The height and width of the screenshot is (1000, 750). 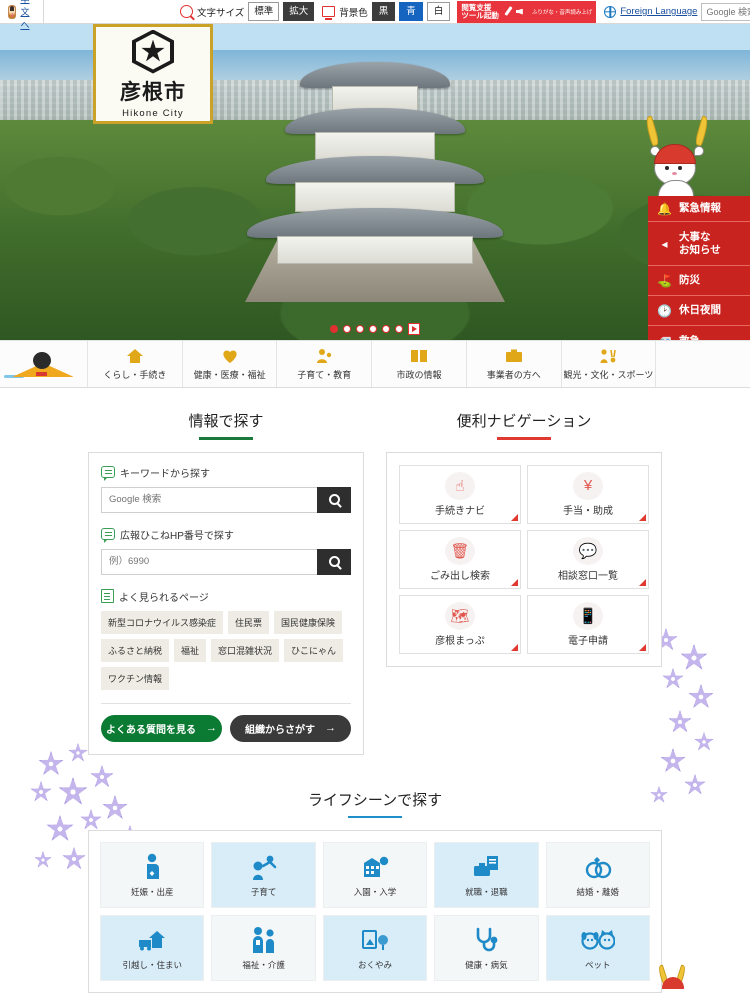 I want to click on gnav-spacer, so click(x=703, y=364).